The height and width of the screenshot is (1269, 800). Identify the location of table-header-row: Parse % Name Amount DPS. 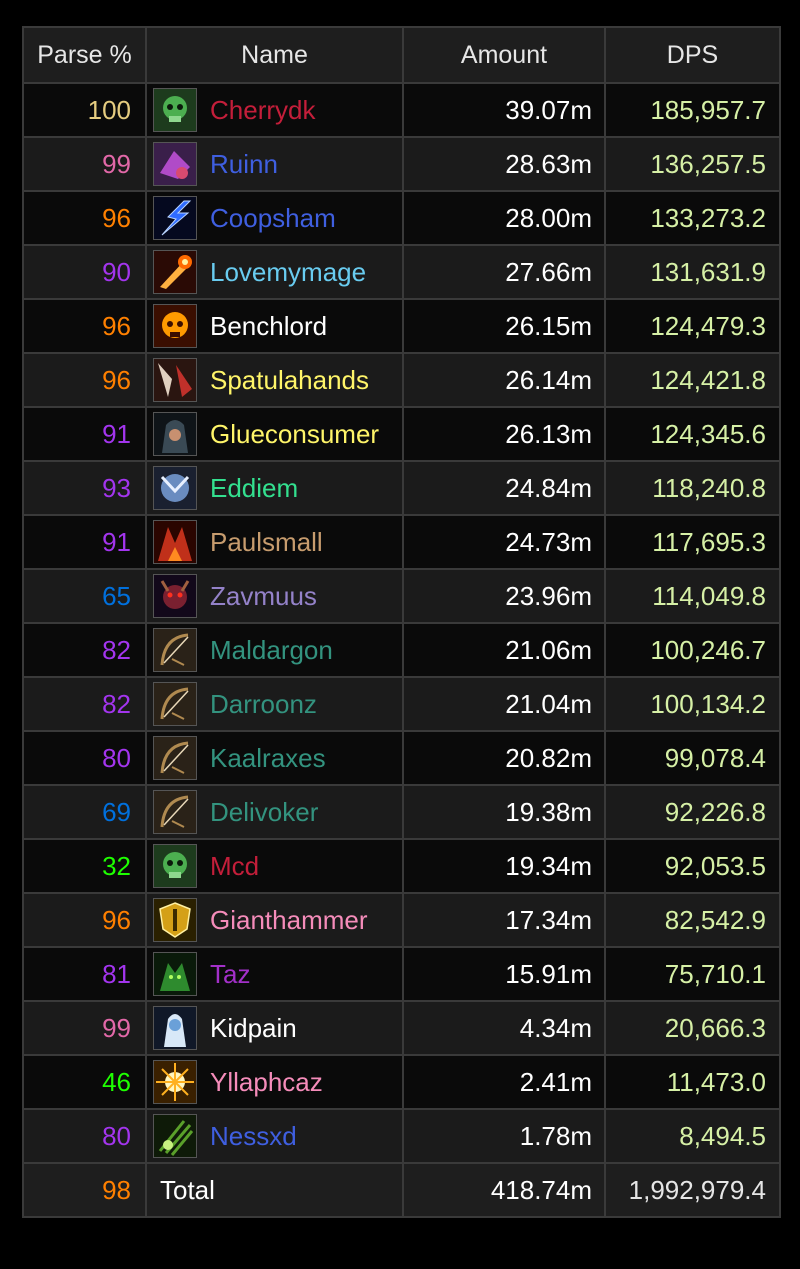
(401, 55).